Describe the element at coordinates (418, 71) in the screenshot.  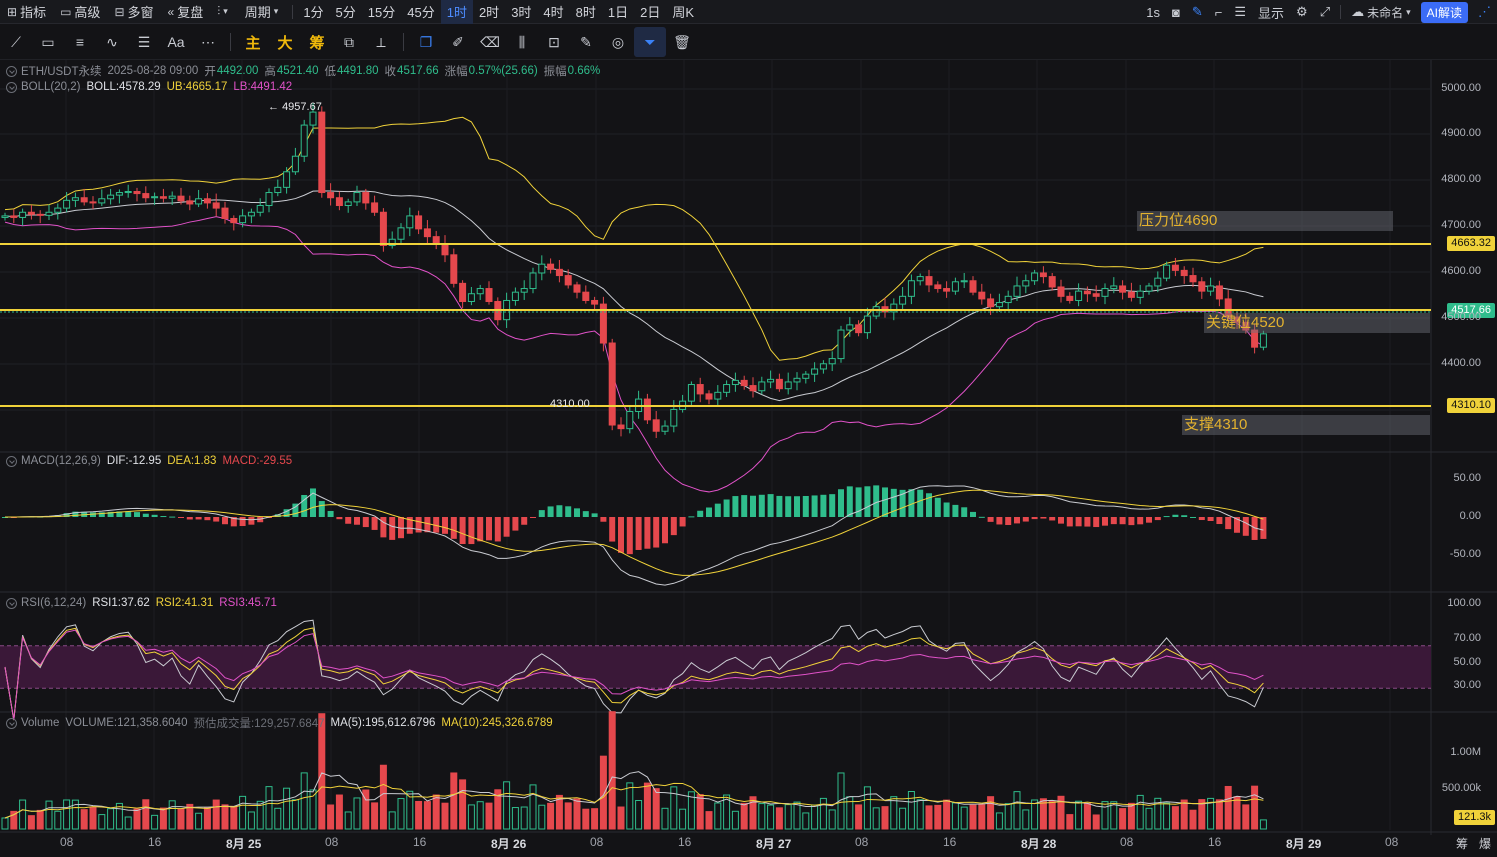
I see `close-value: 4517.66` at that location.